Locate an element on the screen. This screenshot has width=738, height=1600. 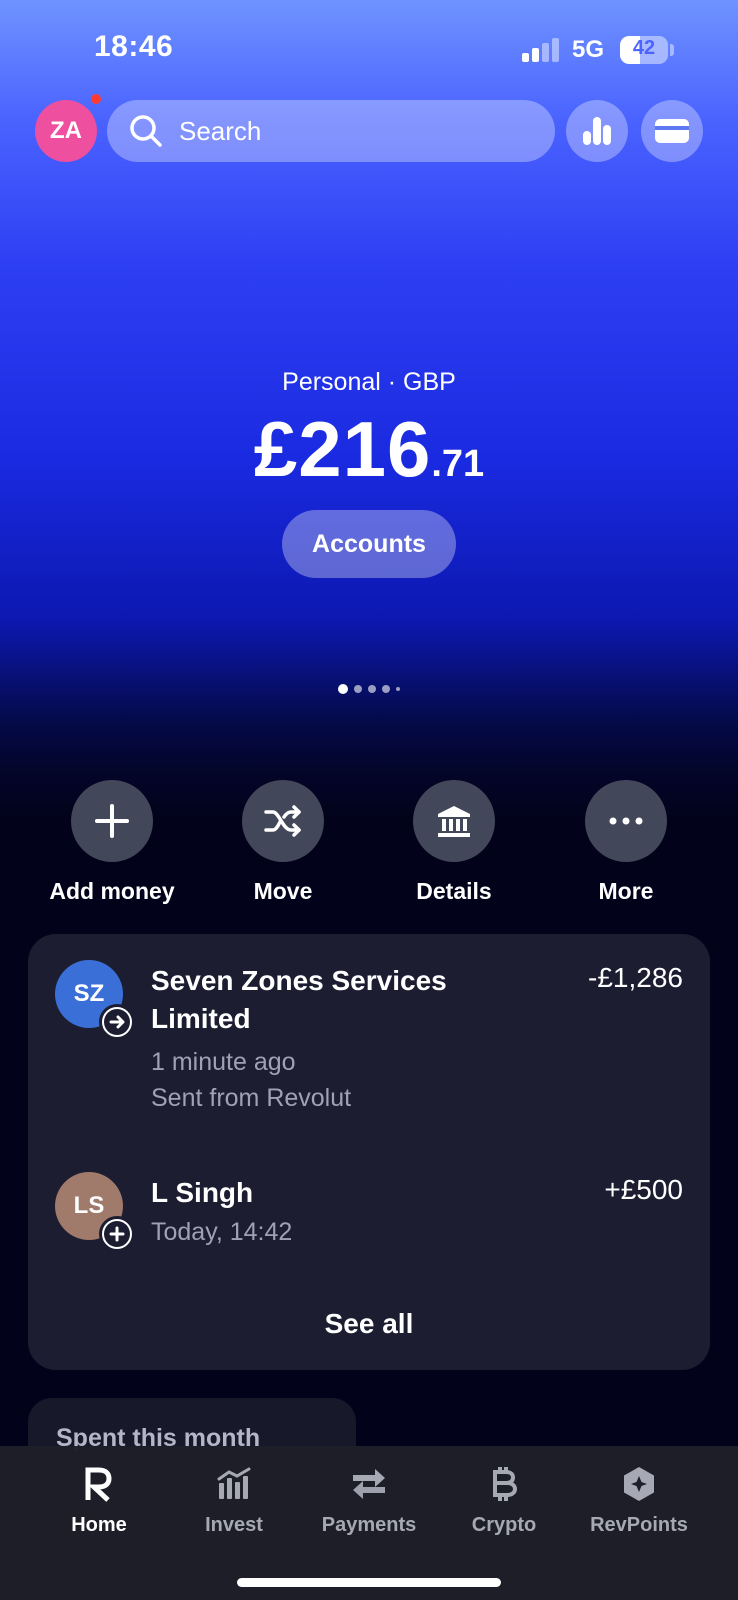
nav-crypto: Crypto is located at coordinates (504, 1499).